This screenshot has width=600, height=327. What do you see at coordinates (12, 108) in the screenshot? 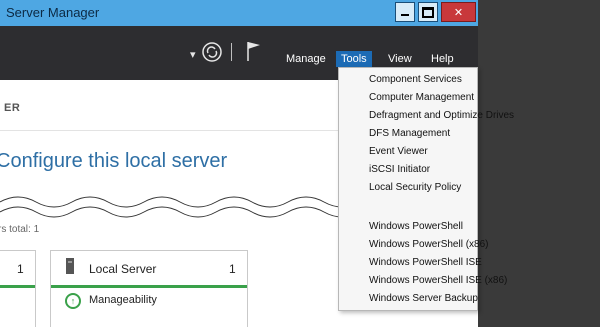
I see `page-header-title: ER` at bounding box center [12, 108].